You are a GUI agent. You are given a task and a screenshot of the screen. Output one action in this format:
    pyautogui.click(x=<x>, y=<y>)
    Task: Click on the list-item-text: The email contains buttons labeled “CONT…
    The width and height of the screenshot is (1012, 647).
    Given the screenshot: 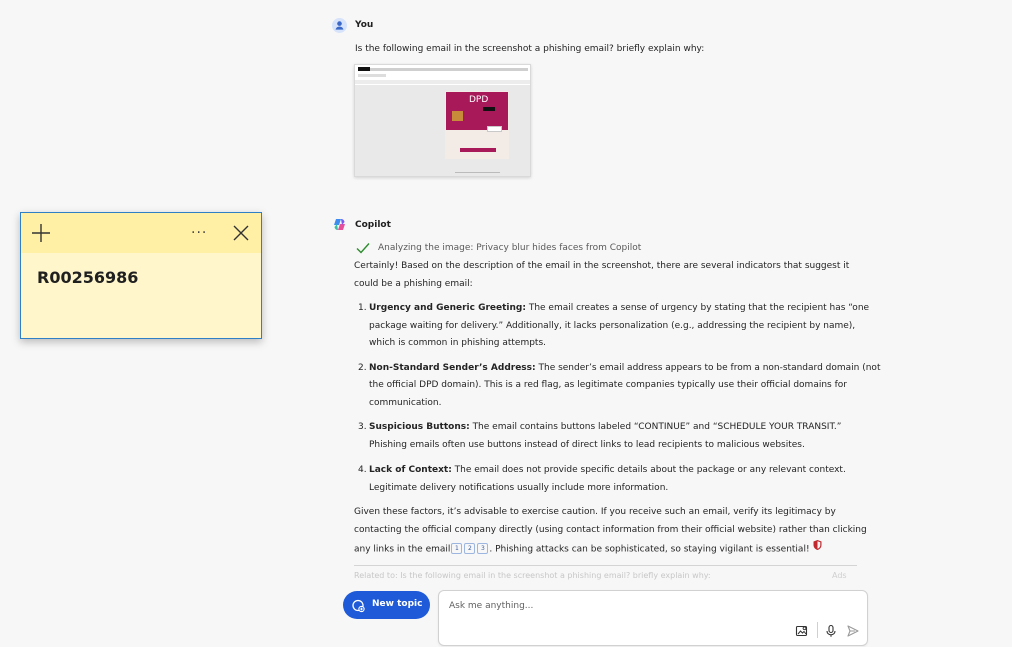 What is the action you would take?
    pyautogui.click(x=655, y=427)
    